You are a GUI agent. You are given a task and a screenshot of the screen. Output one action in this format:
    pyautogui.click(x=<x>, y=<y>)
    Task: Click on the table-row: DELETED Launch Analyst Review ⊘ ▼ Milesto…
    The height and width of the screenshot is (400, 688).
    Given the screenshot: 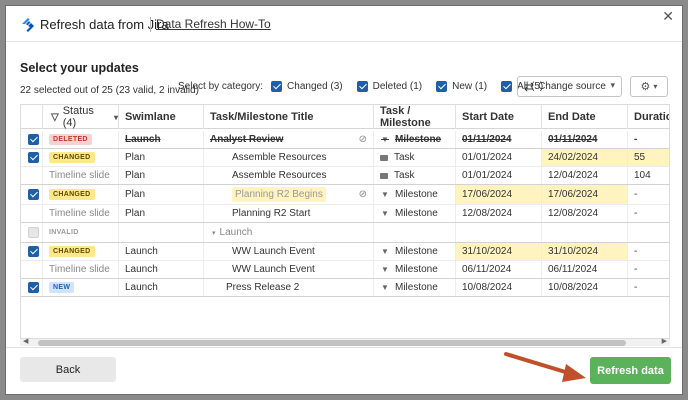 What is the action you would take?
    pyautogui.click(x=345, y=140)
    